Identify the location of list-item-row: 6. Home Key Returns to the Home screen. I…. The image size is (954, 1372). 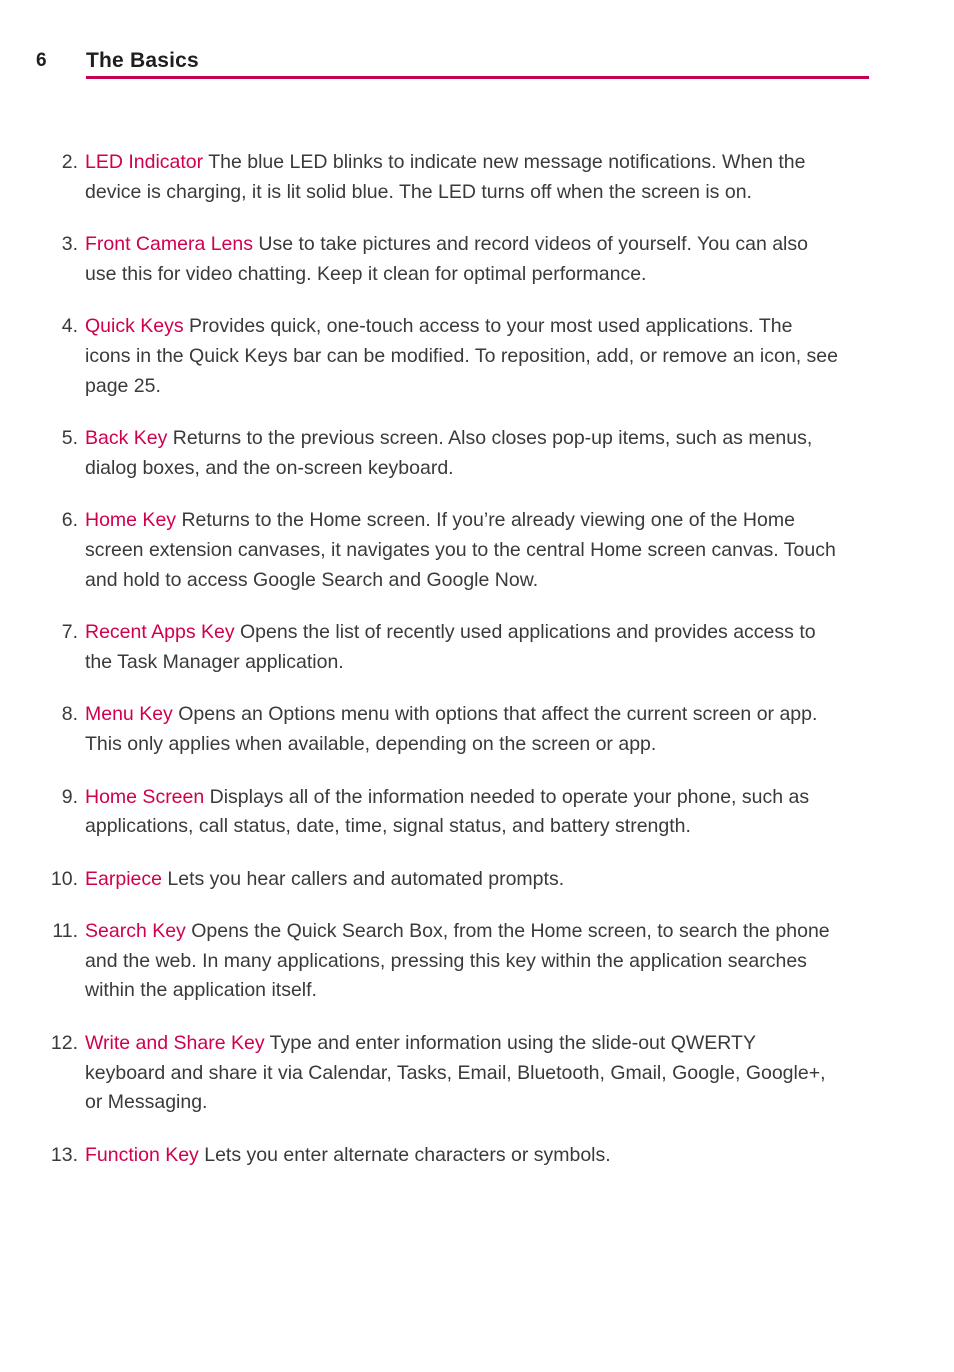
(477, 550).